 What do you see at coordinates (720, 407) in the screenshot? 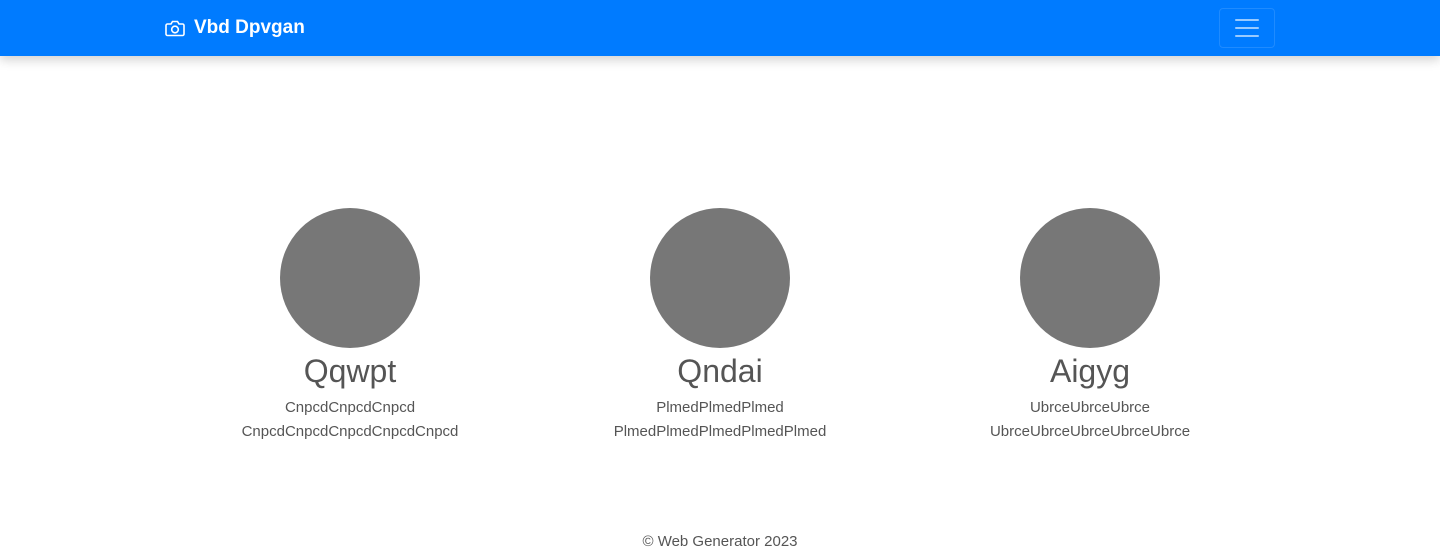
I see `member-line-1: PlmedPlmedPlmed` at bounding box center [720, 407].